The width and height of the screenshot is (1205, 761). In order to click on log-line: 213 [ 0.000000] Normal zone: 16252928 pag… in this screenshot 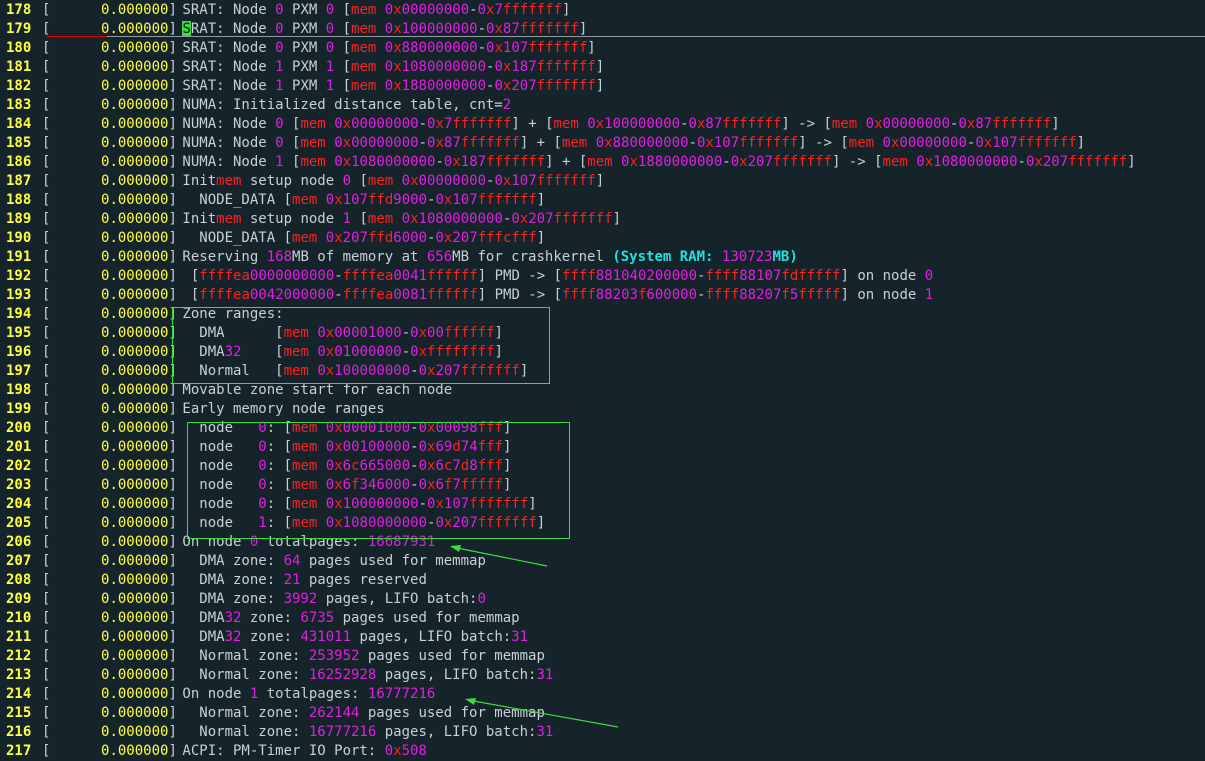, I will do `click(276, 675)`.